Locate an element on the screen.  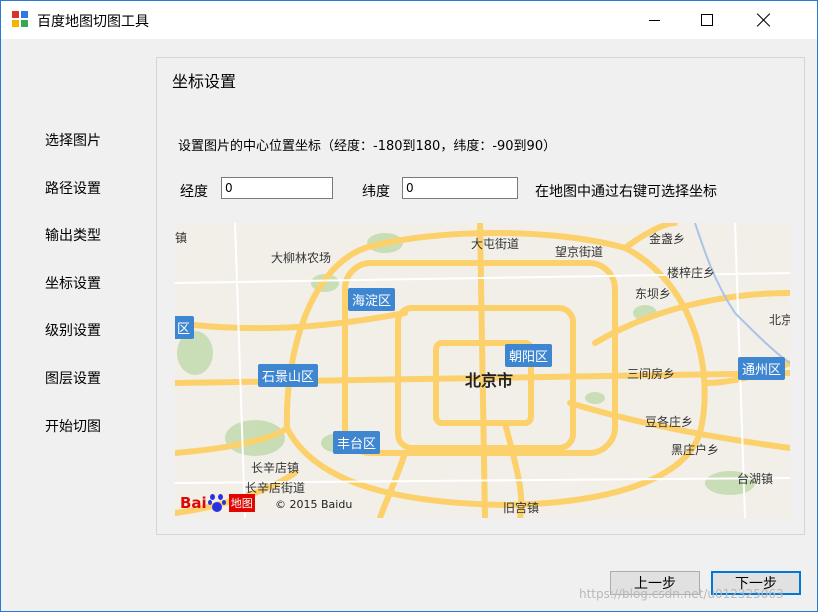
close-icon is located at coordinates (764, 20).